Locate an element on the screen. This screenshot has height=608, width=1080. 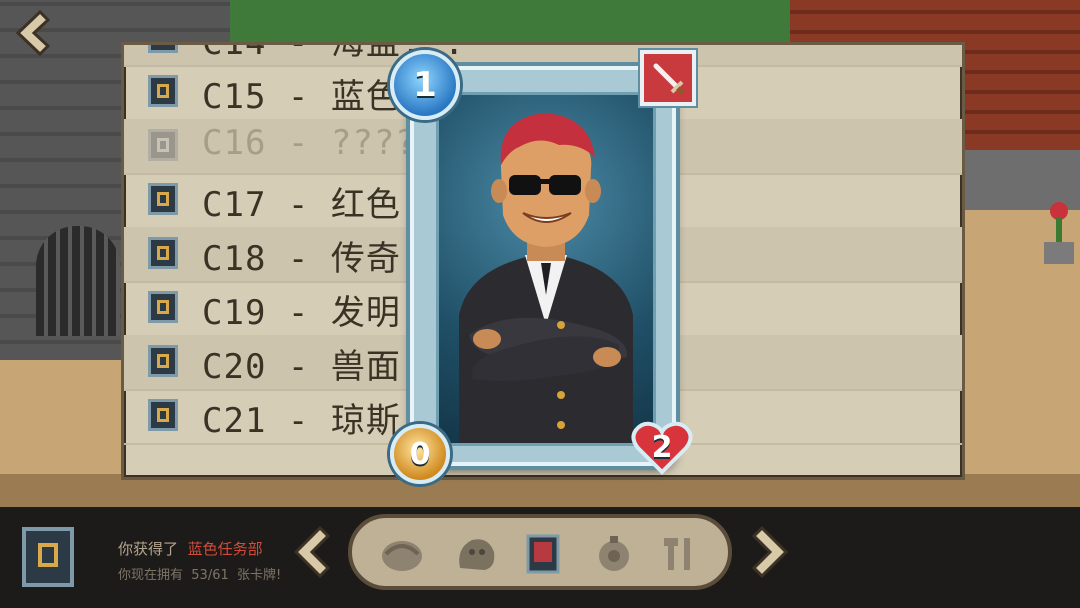
tools-icon is located at coordinates (677, 554).